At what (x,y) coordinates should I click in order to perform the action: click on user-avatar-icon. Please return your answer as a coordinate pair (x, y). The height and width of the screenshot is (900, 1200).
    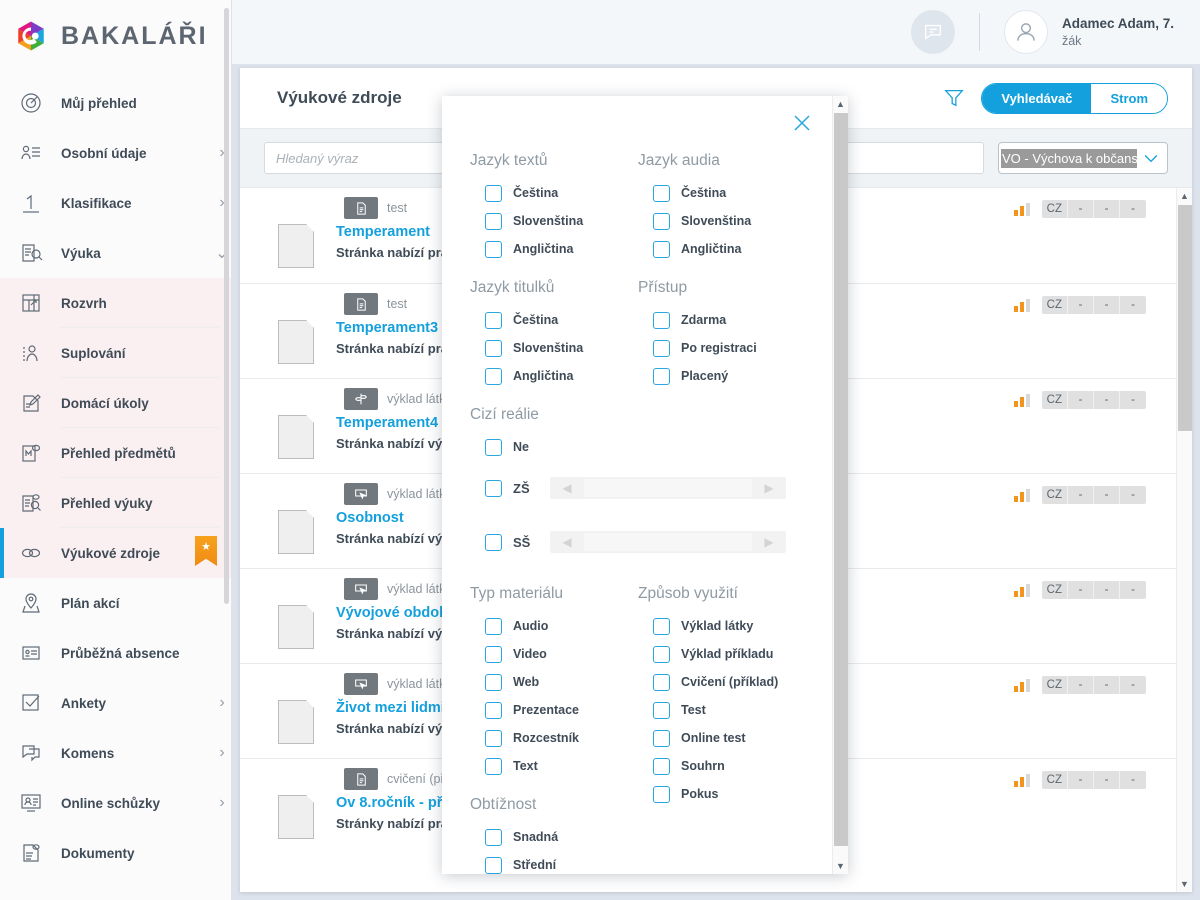
    Looking at the image, I should click on (1025, 32).